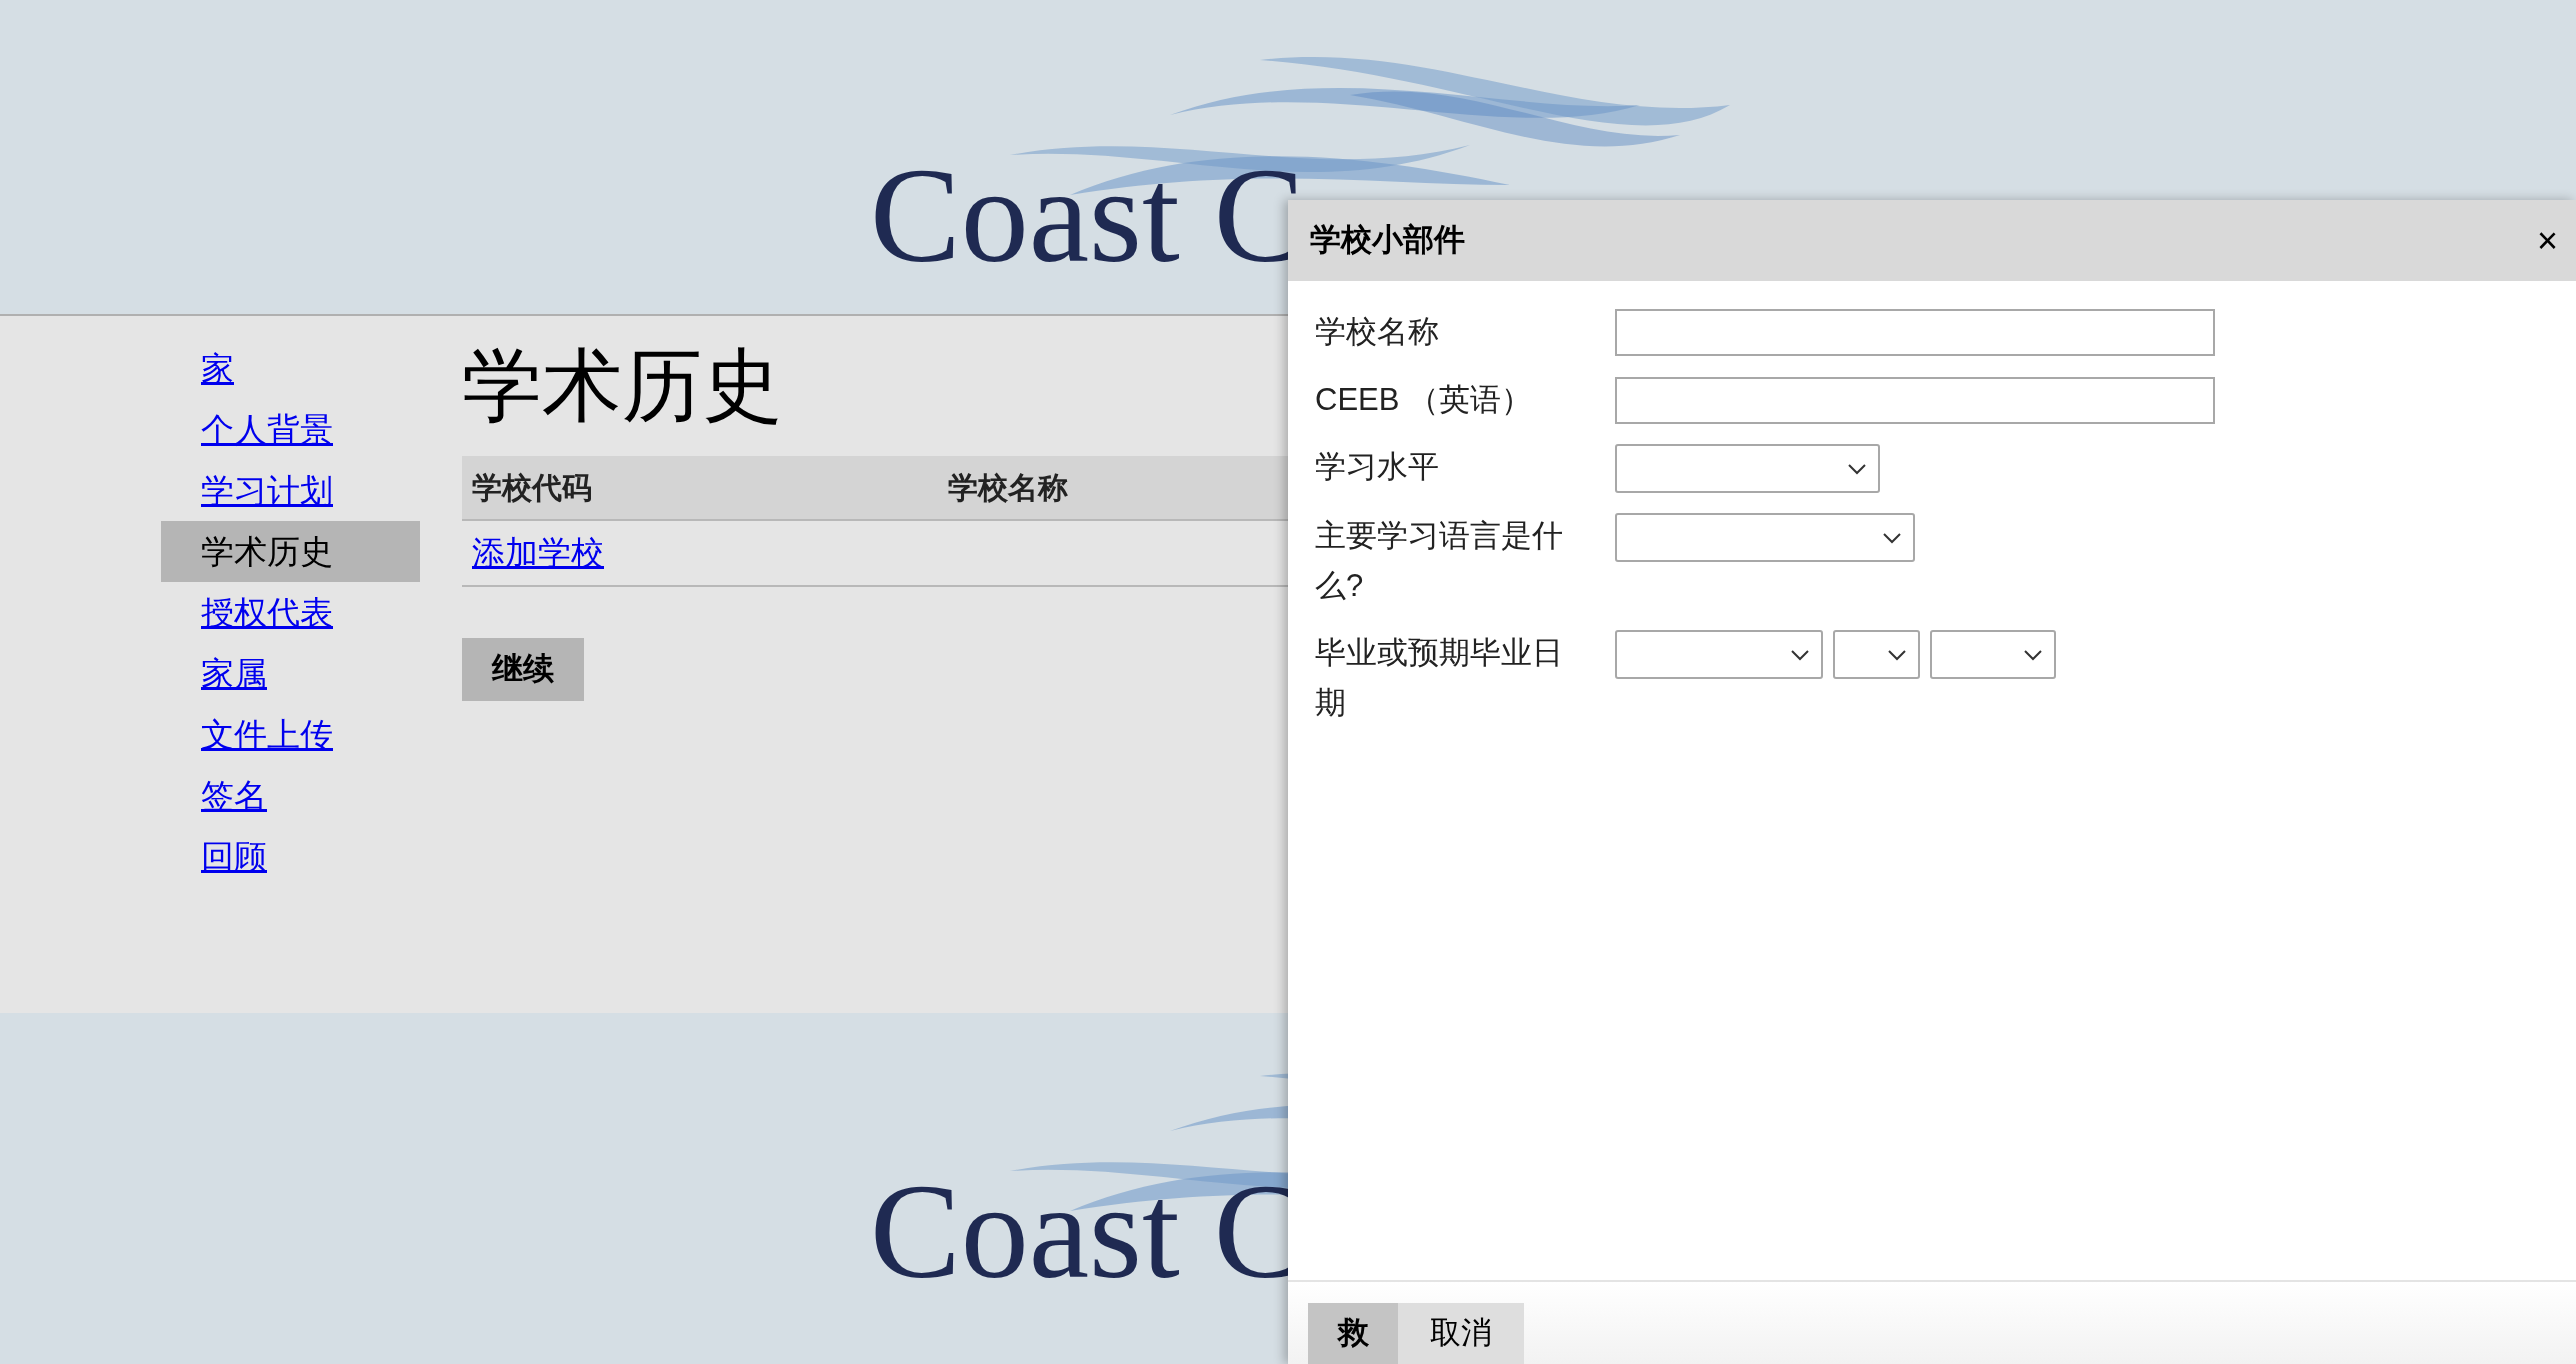 Image resolution: width=2576 pixels, height=1364 pixels. I want to click on nav-link: 个人背景, so click(310, 429).